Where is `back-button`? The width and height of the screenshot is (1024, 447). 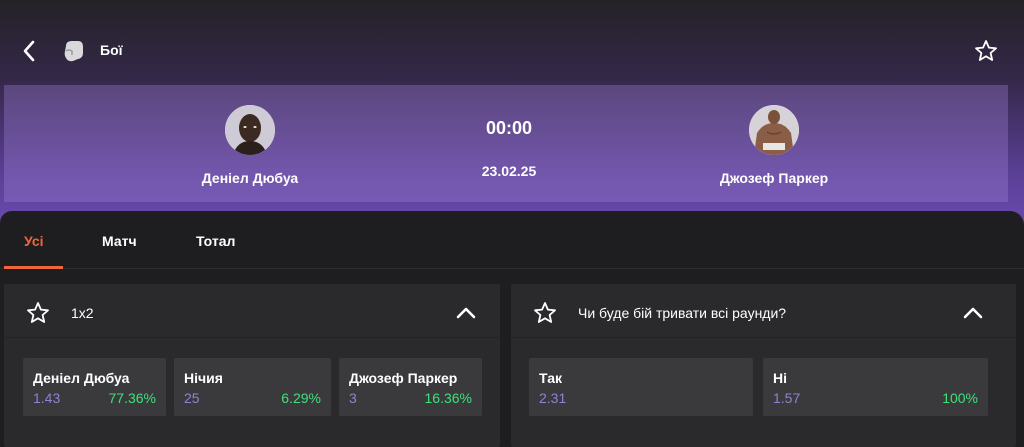 back-button is located at coordinates (29, 51).